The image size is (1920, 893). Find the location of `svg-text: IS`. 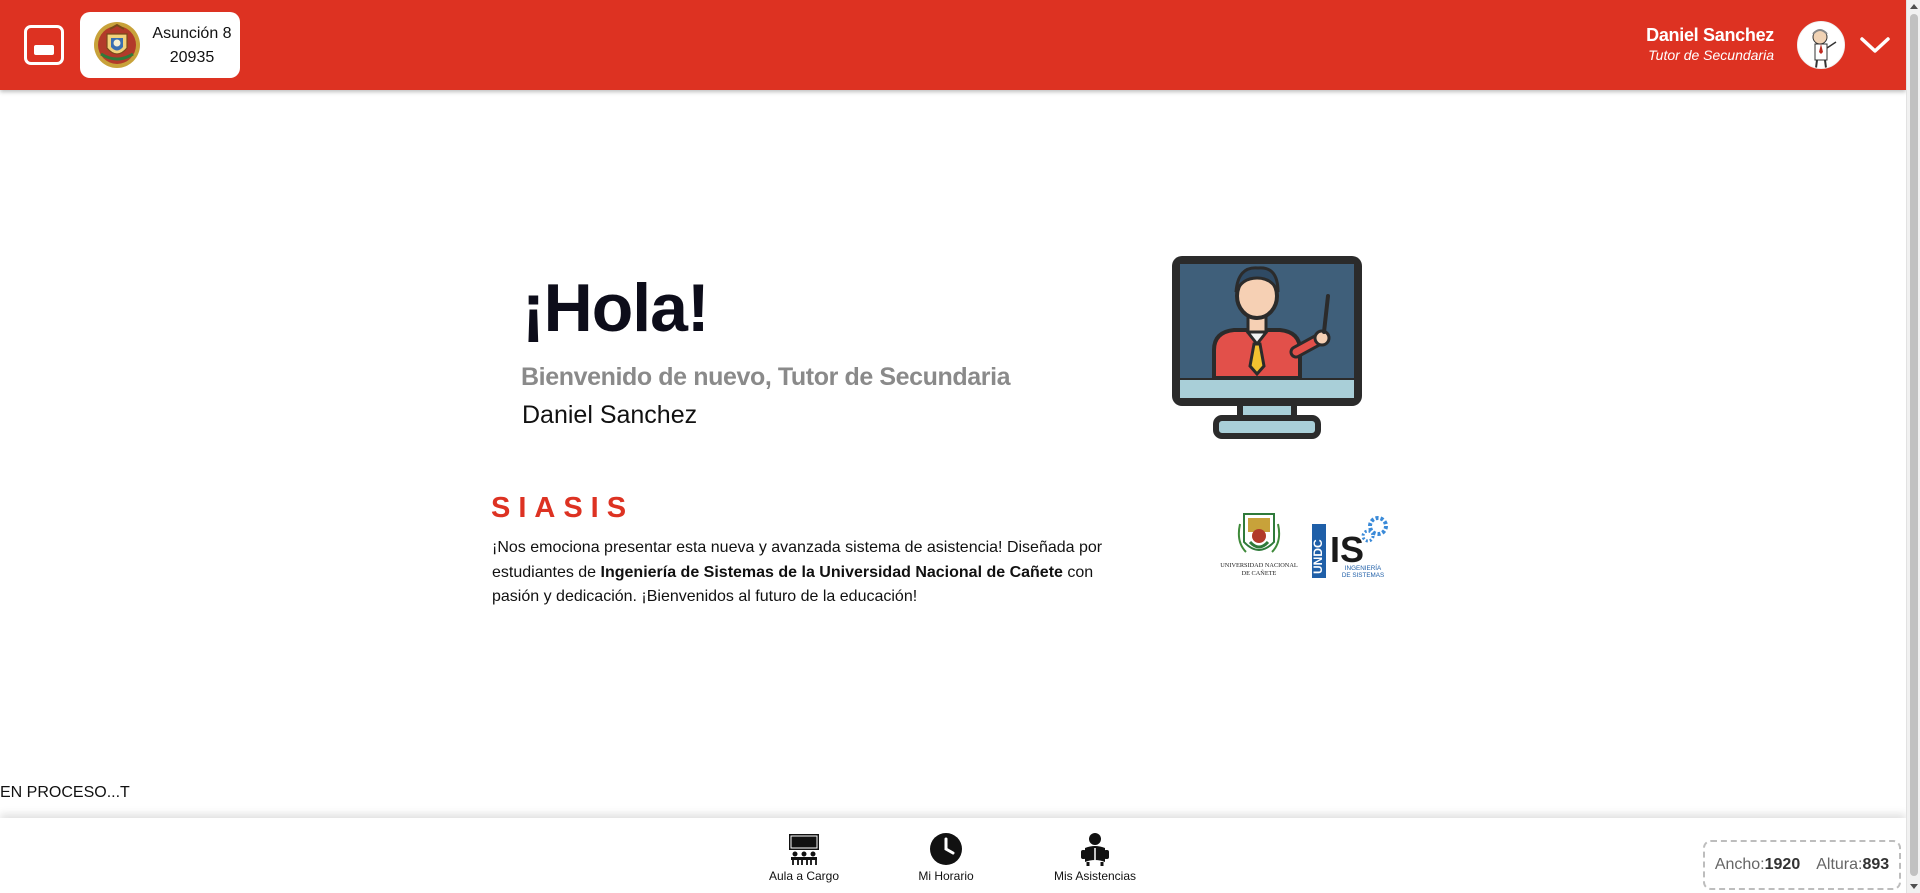

svg-text: IS is located at coordinates (1347, 549).